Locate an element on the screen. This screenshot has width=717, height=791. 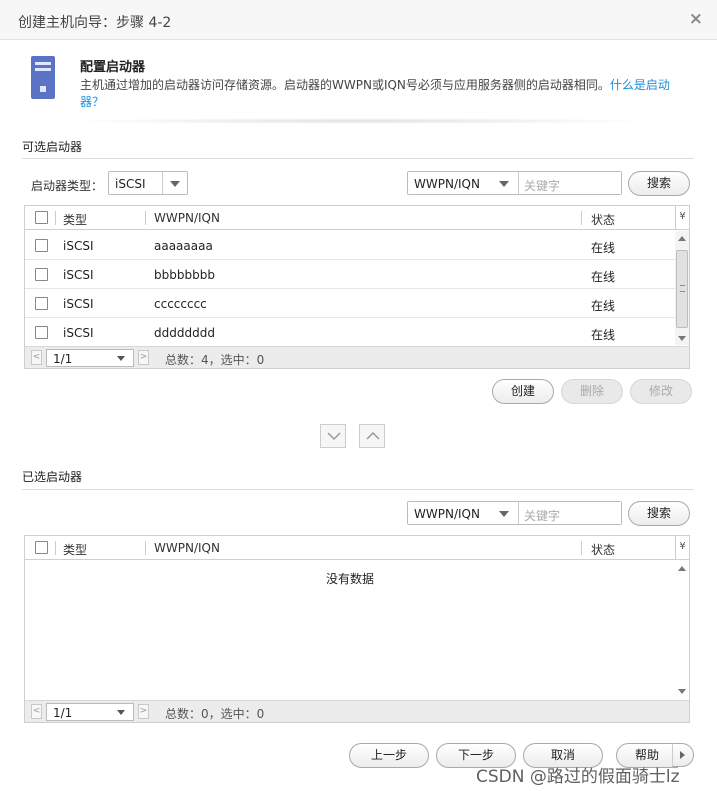
row-wwpn: cccccccc is located at coordinates (180, 304).